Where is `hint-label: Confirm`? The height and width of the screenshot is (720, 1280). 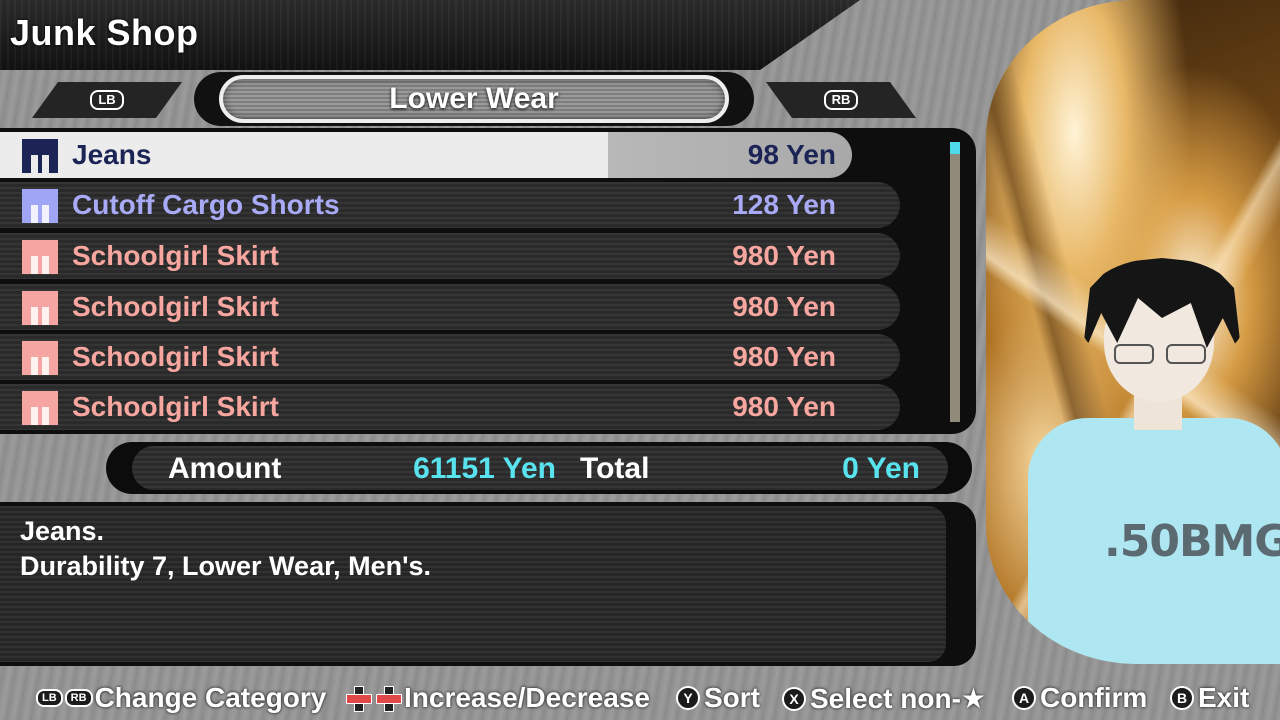 hint-label: Confirm is located at coordinates (1094, 697).